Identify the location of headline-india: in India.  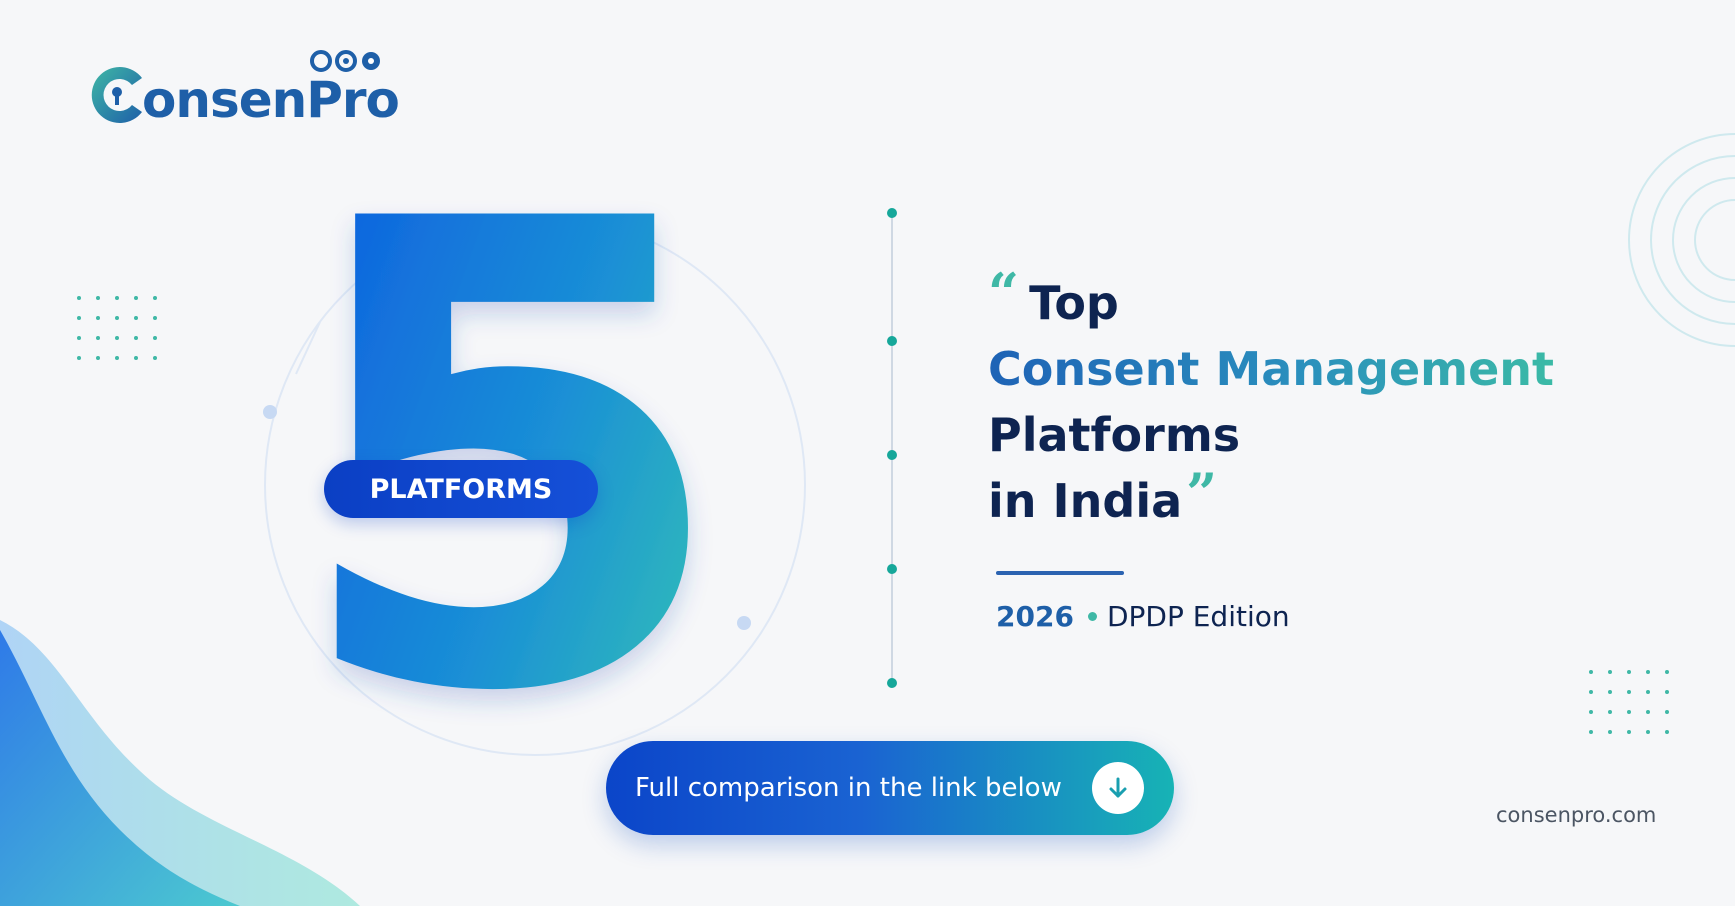
(1085, 501).